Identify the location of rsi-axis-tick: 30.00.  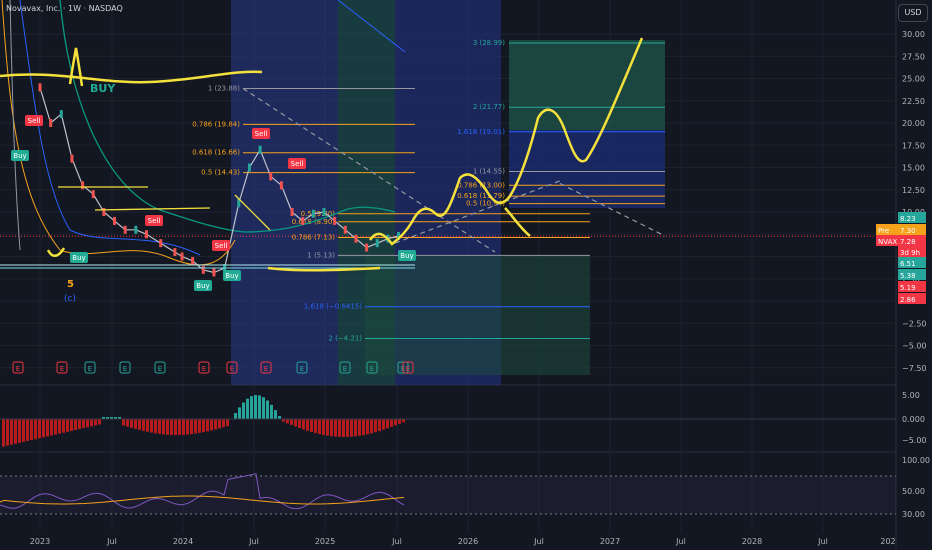
(913, 514).